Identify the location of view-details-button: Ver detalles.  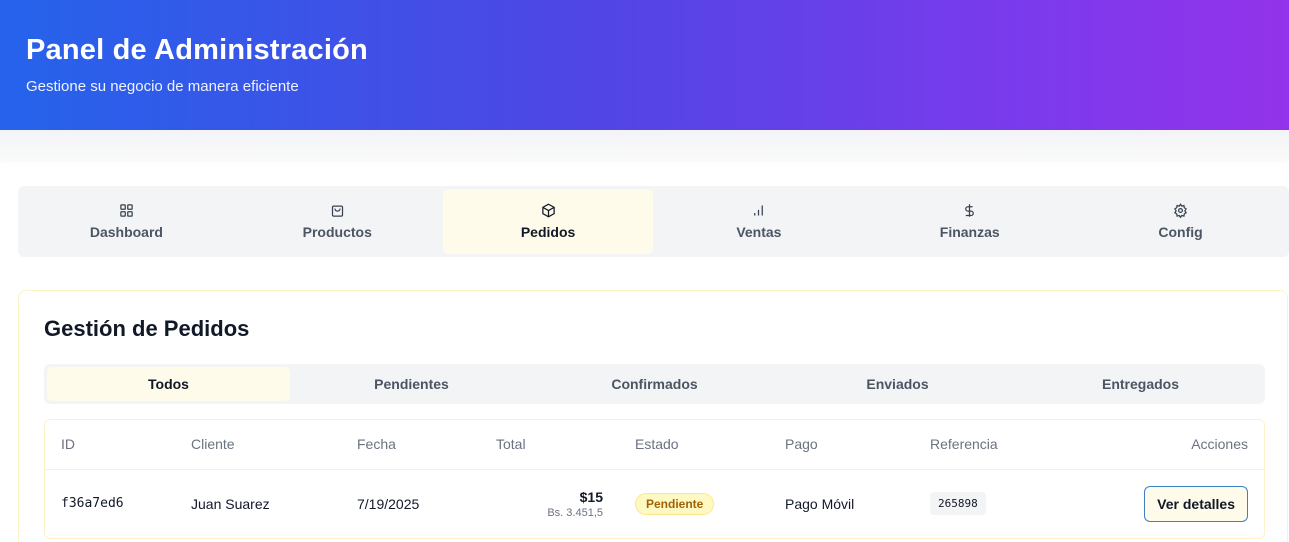
(1196, 503).